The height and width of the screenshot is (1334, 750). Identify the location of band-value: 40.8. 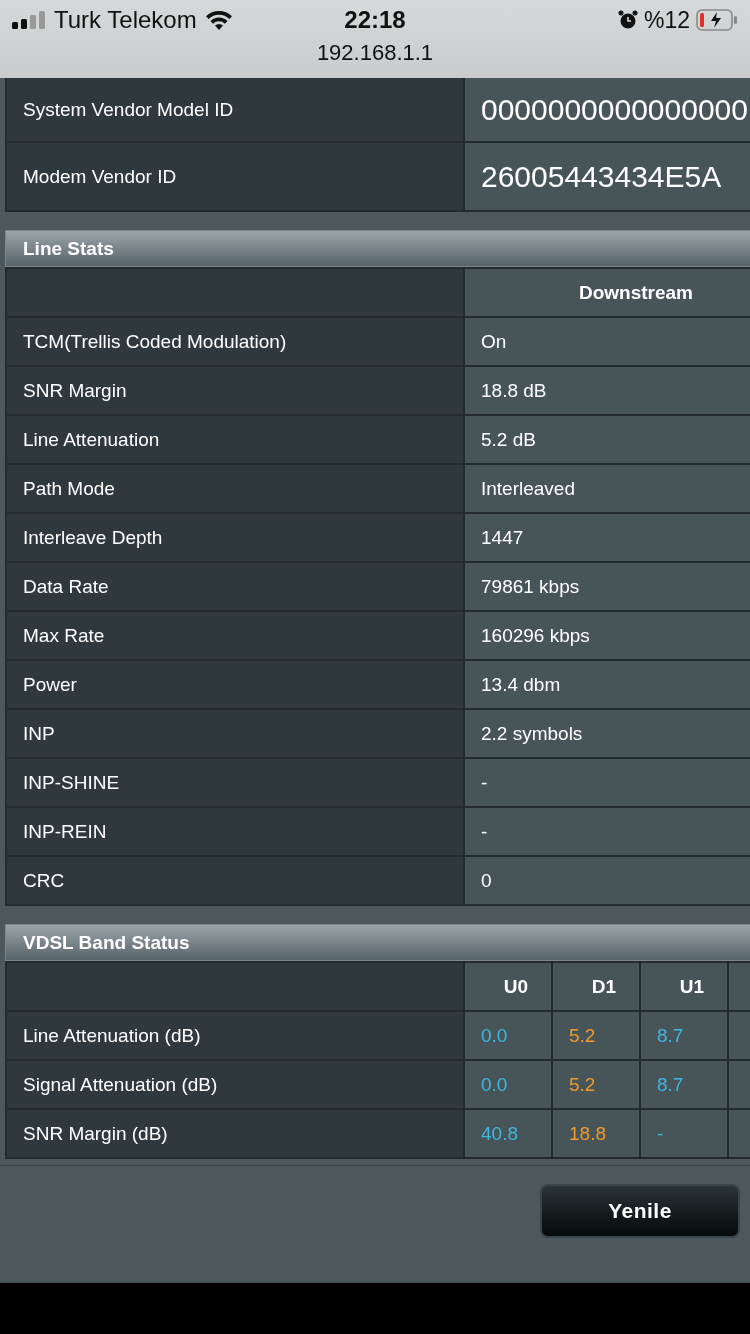
(499, 1133).